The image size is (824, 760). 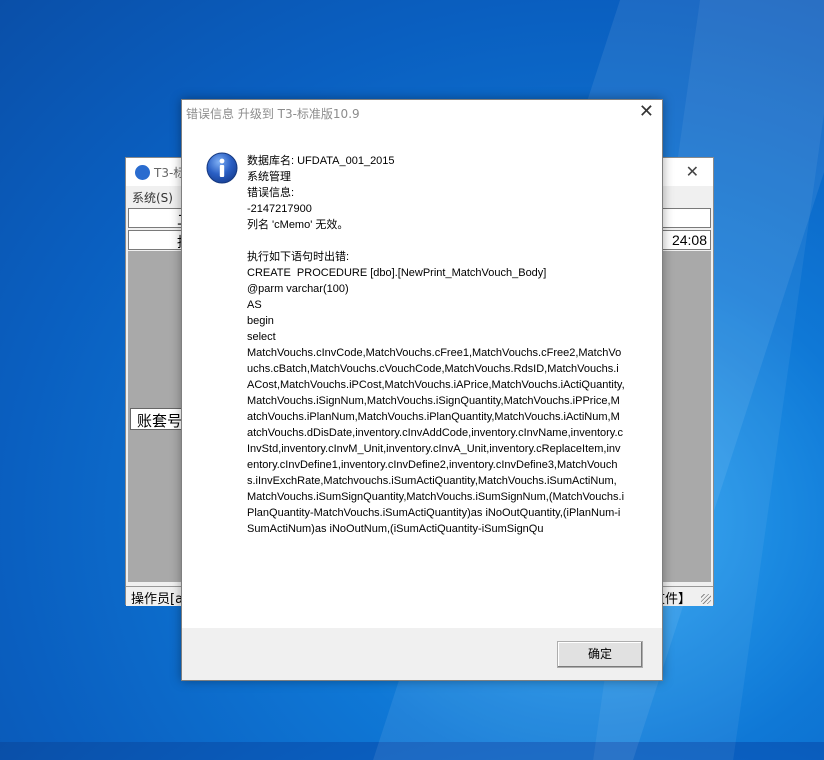 What do you see at coordinates (222, 168) in the screenshot?
I see `info-icon` at bounding box center [222, 168].